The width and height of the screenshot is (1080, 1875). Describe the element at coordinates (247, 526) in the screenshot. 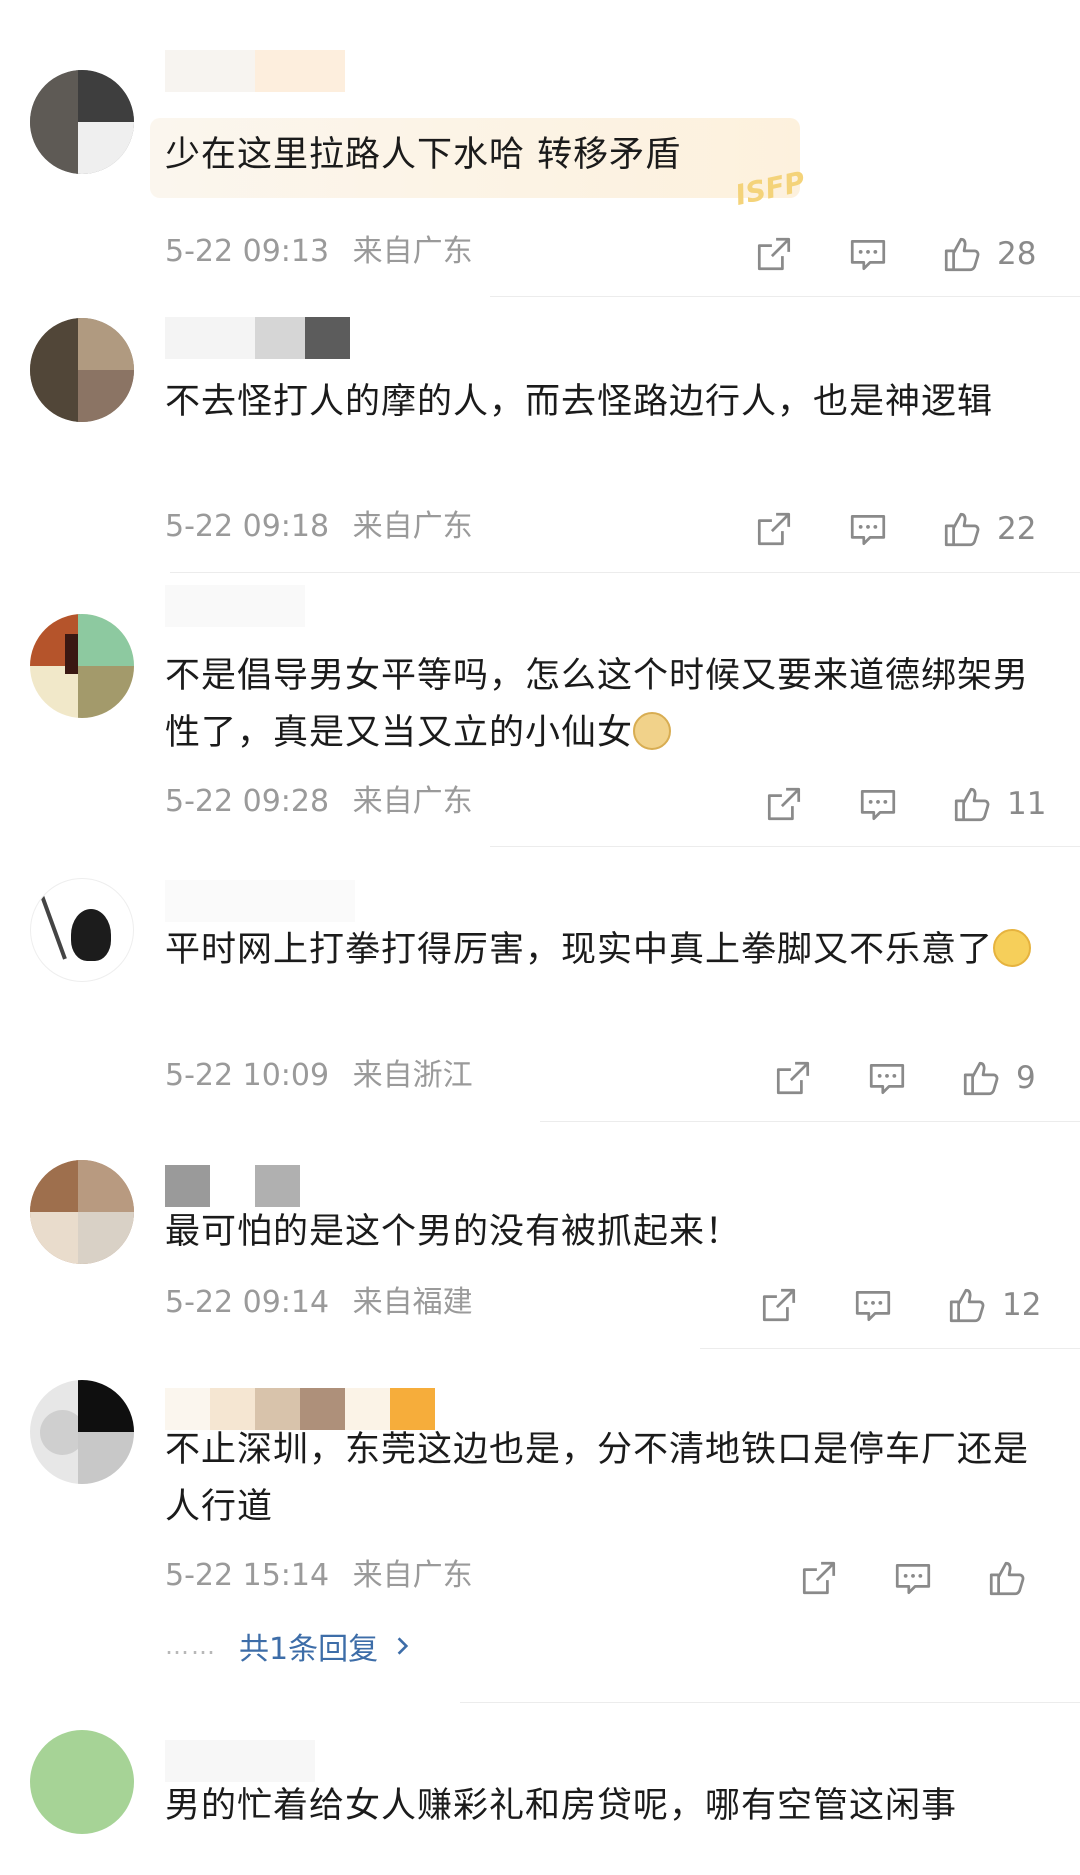

I see `comment-time: 5-22 09:18` at that location.